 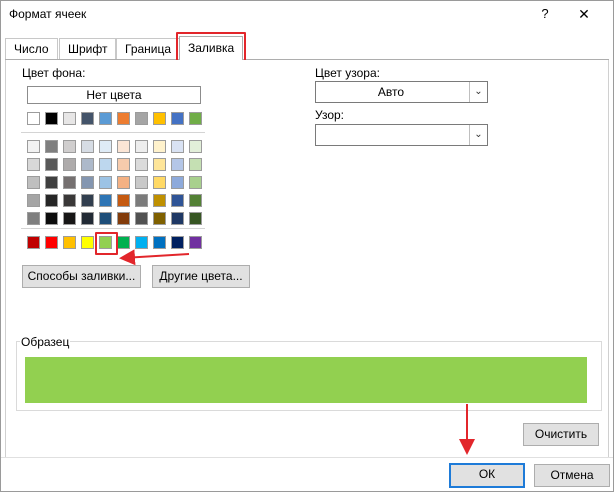 I want to click on tab-border: Граница, so click(x=148, y=48).